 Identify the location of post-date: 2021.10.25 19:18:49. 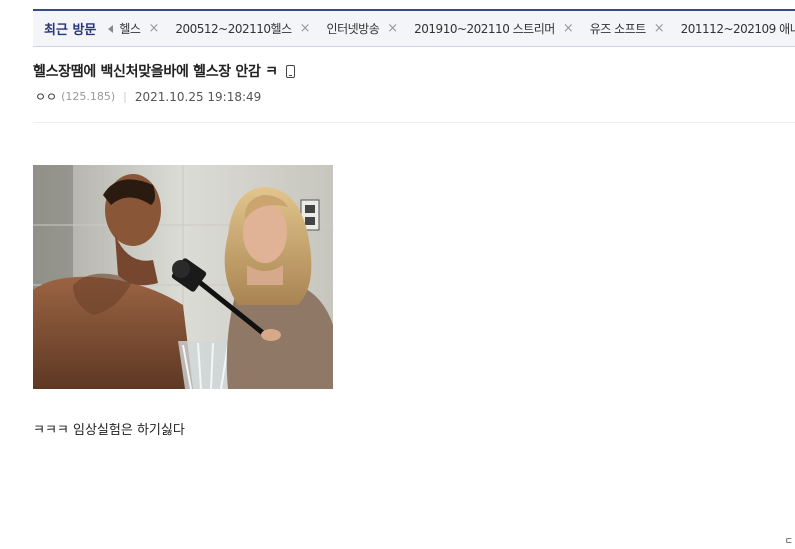
(198, 96).